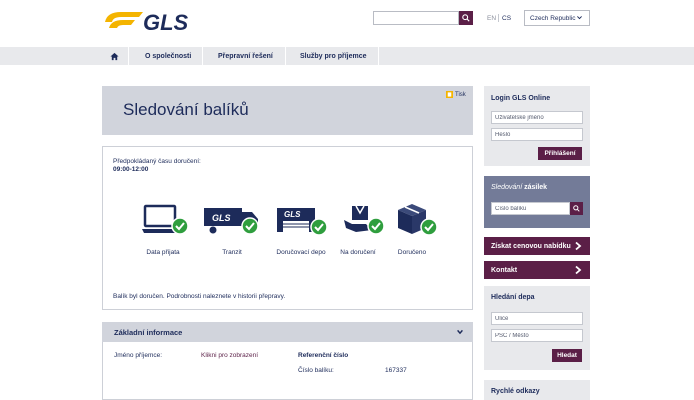  Describe the element at coordinates (131, 169) in the screenshot. I see `eta-value: 09:00-12:00` at that location.